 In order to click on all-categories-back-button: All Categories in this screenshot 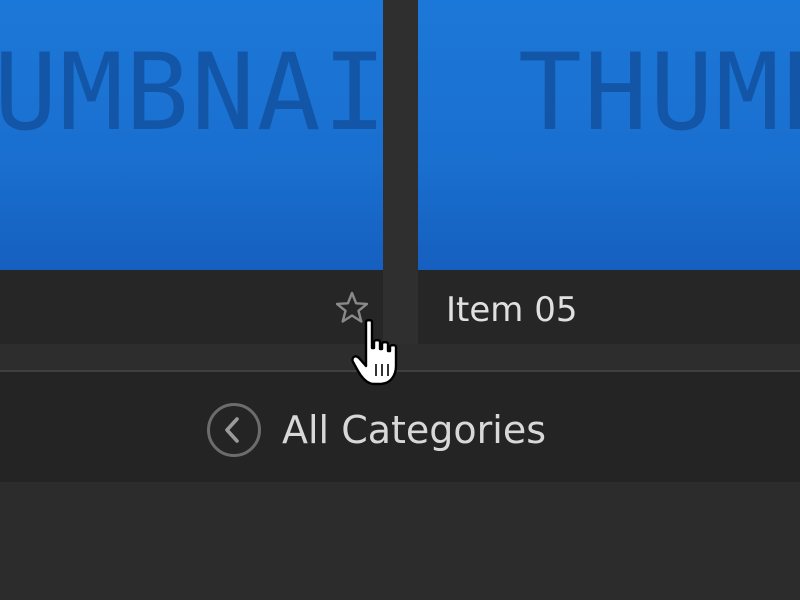, I will do `click(386, 432)`.